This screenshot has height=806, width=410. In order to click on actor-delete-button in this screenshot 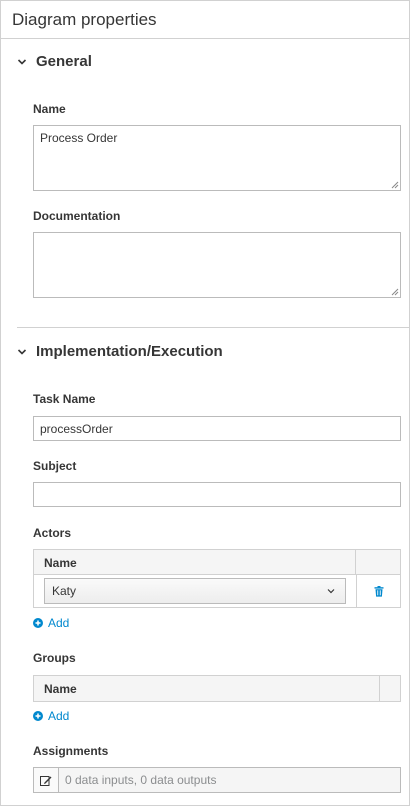, I will do `click(378, 591)`.